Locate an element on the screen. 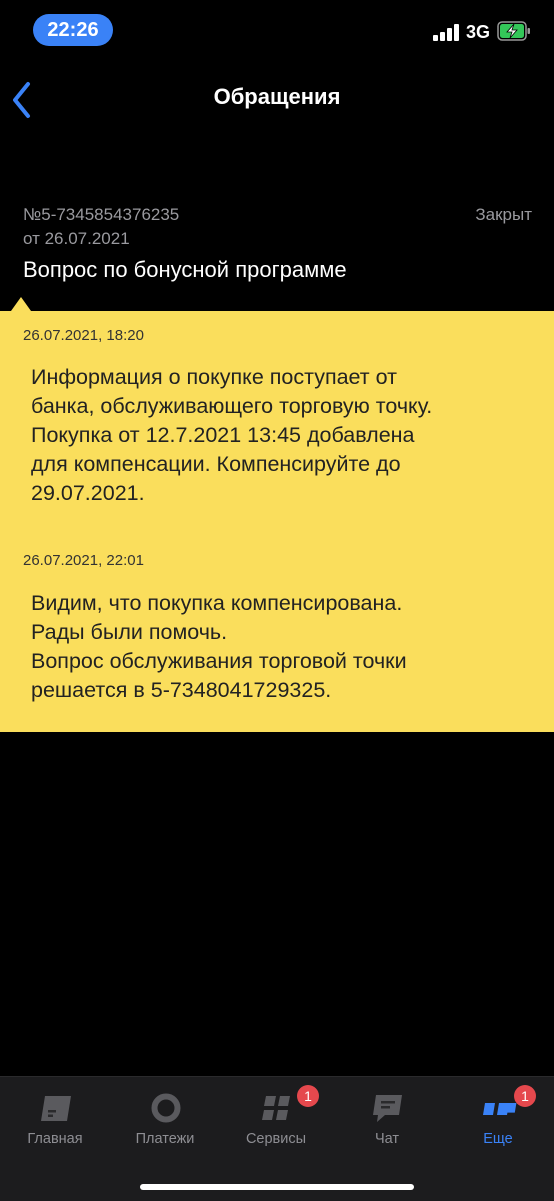 This screenshot has height=1201, width=554. message-line: Покупка от 12.7.2021 13:45 добавлена is located at coordinates (223, 435).